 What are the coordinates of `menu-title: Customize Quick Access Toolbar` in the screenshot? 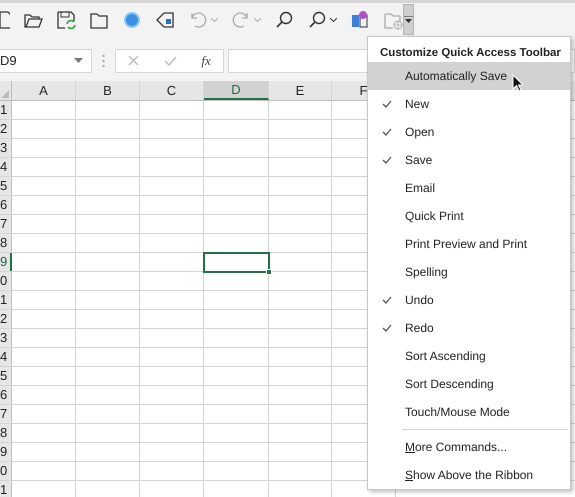 It's located at (470, 53).